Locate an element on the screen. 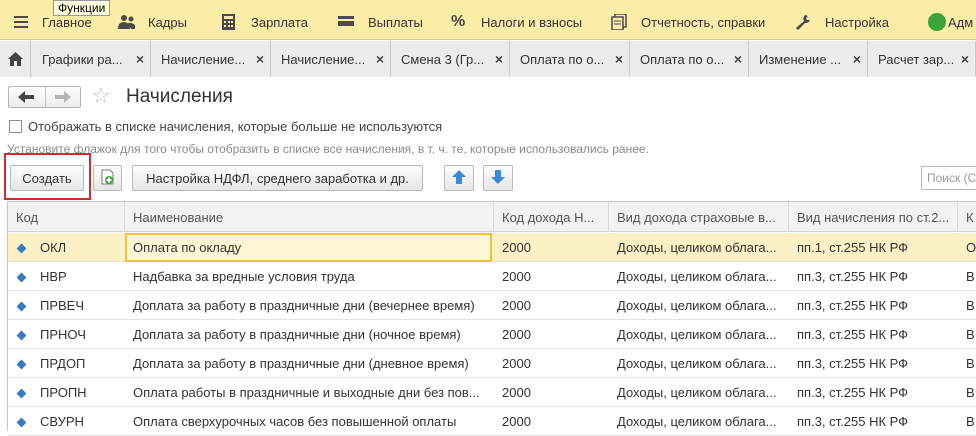 This screenshot has height=436, width=976. cell-extra: О is located at coordinates (971, 247).